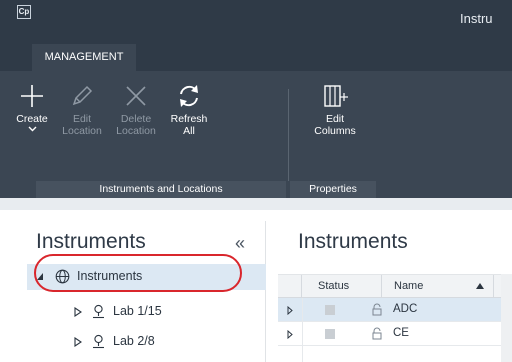 The image size is (512, 362). What do you see at coordinates (476, 18) in the screenshot?
I see `window-title: Instru` at bounding box center [476, 18].